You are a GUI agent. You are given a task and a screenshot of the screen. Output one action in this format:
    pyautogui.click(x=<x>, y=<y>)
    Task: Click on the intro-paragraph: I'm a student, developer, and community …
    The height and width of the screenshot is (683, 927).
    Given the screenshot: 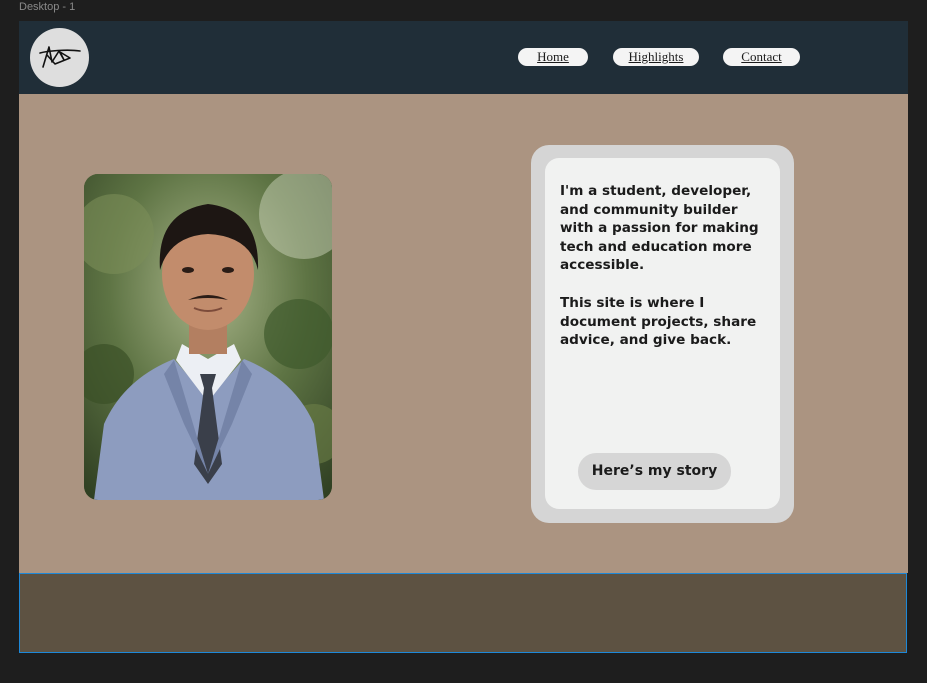 What is the action you would take?
    pyautogui.click(x=659, y=228)
    